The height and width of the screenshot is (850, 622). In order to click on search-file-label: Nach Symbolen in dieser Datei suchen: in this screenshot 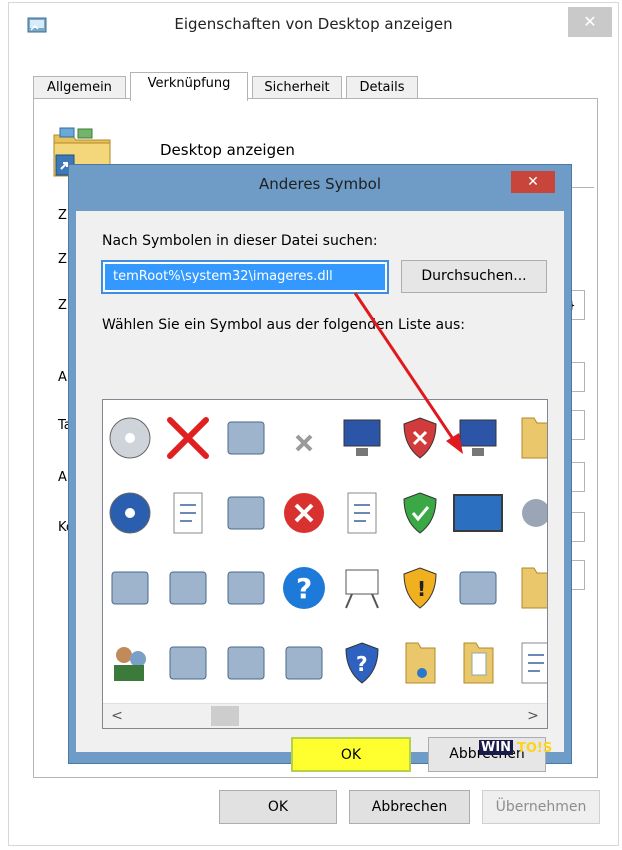, I will do `click(240, 241)`.